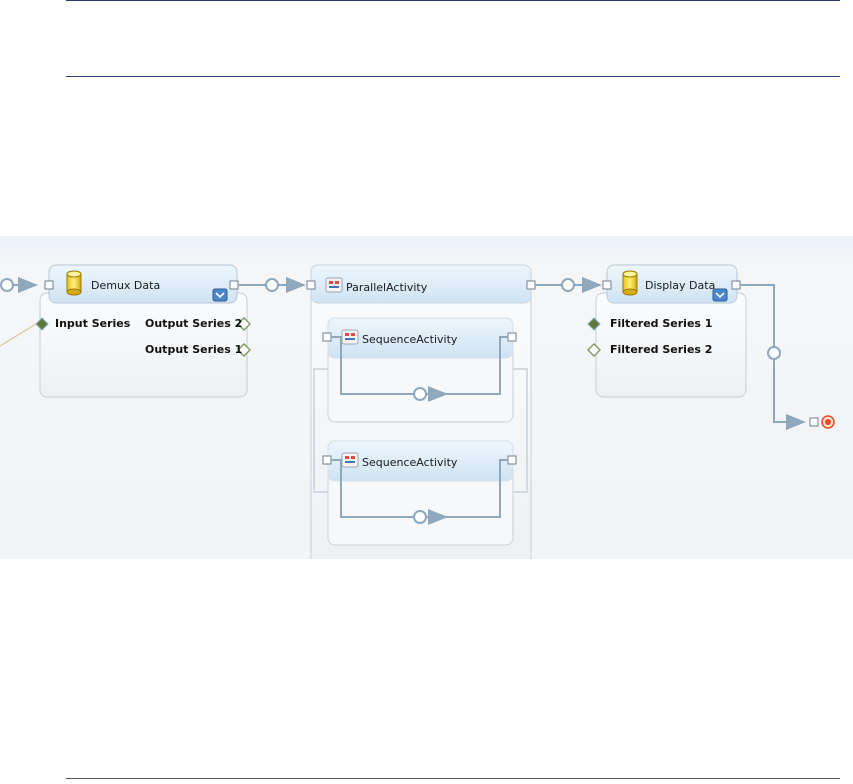 This screenshot has width=853, height=784. What do you see at coordinates (779, 357) in the screenshot?
I see `connector-display-to-end` at bounding box center [779, 357].